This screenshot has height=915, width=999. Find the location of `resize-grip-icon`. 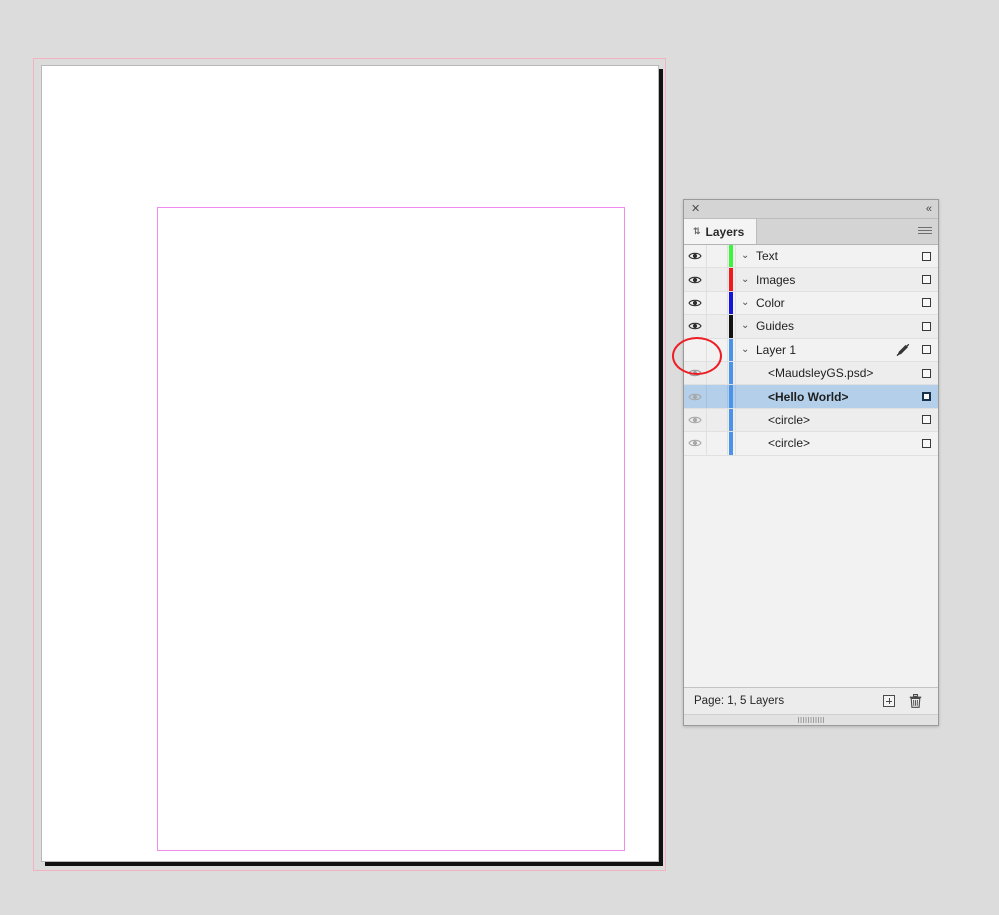

resize-grip-icon is located at coordinates (811, 720).